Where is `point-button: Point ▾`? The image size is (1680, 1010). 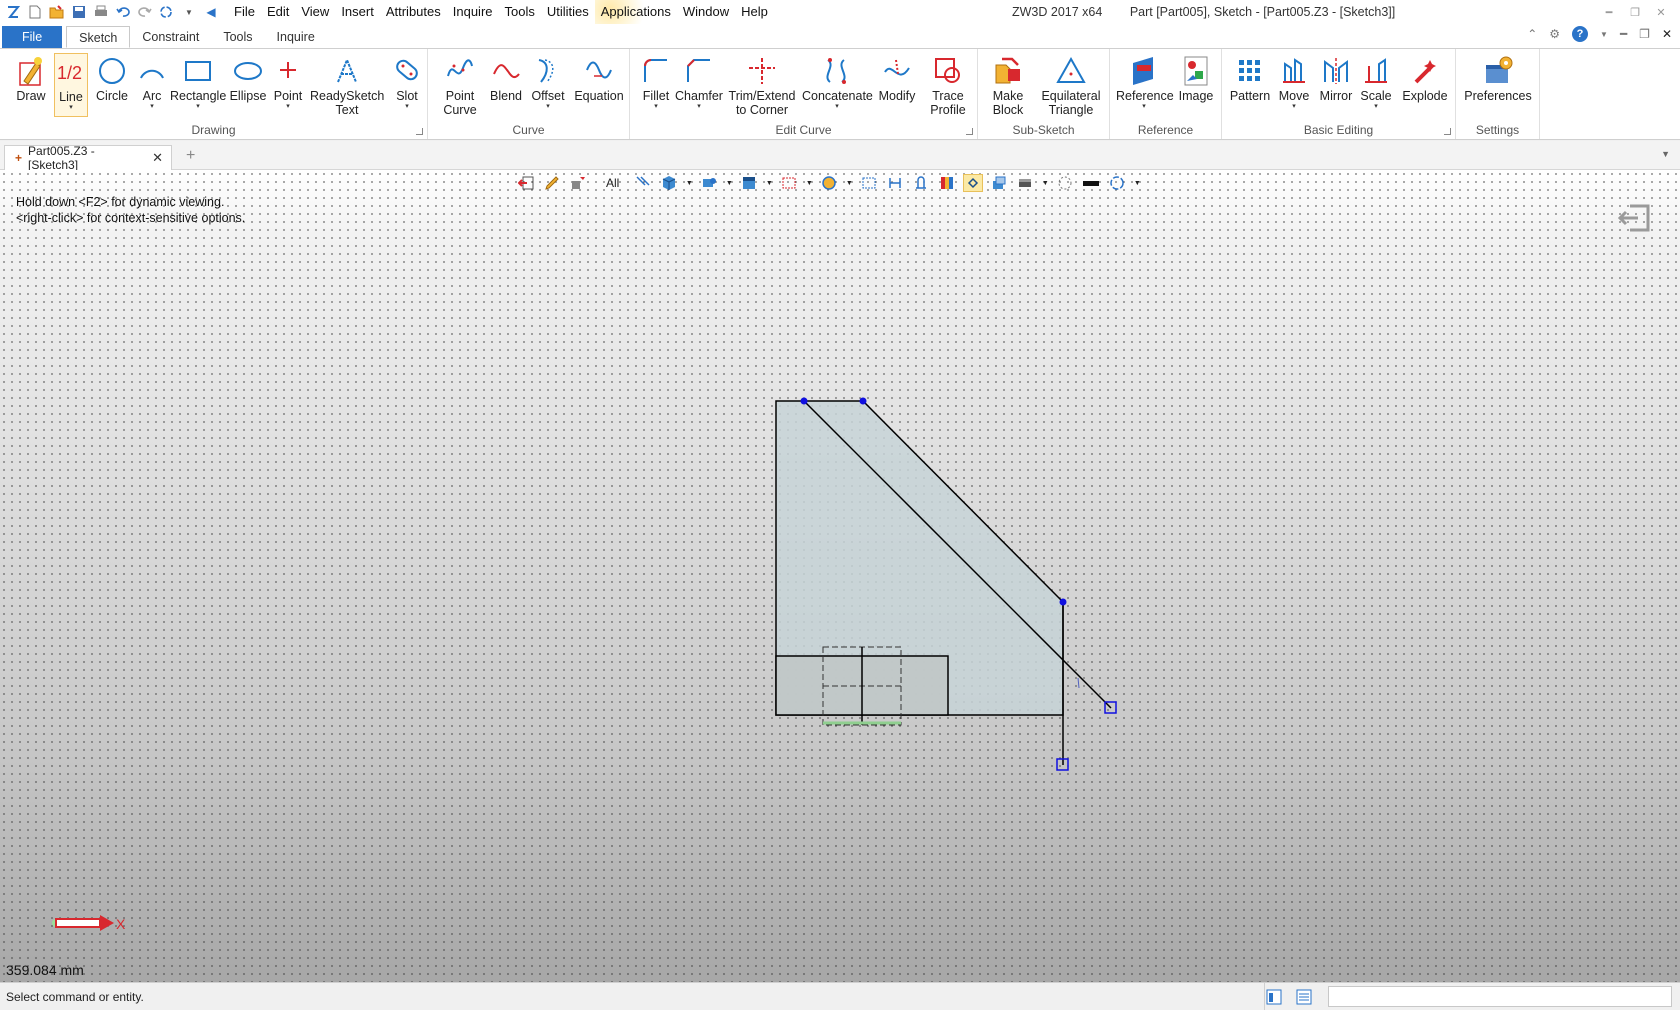 point-button: Point ▾ is located at coordinates (288, 82).